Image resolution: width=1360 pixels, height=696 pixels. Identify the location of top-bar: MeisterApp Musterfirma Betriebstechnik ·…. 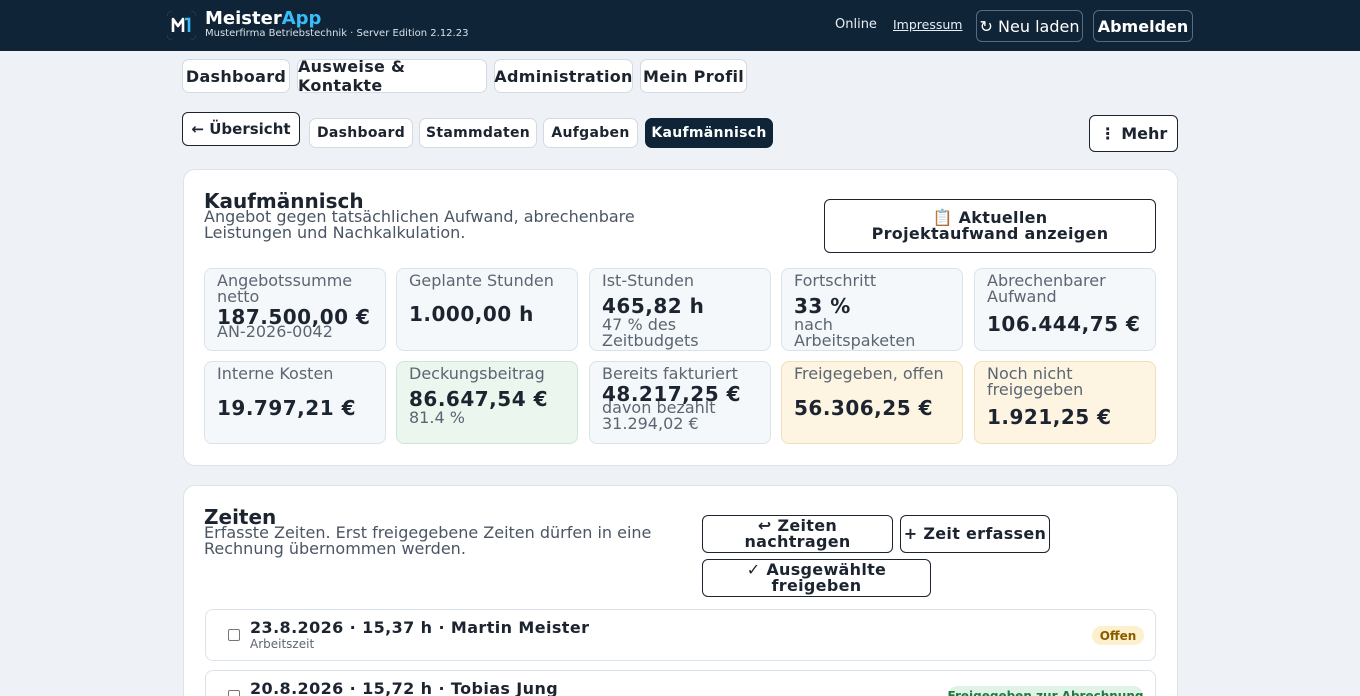
(680, 25).